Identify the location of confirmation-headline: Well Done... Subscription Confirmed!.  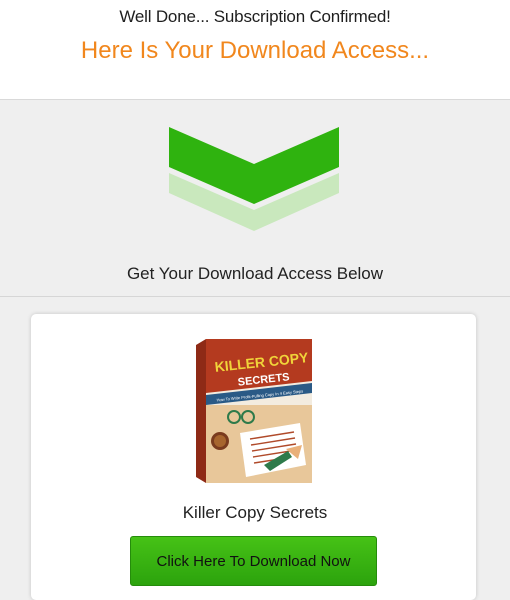
(255, 16).